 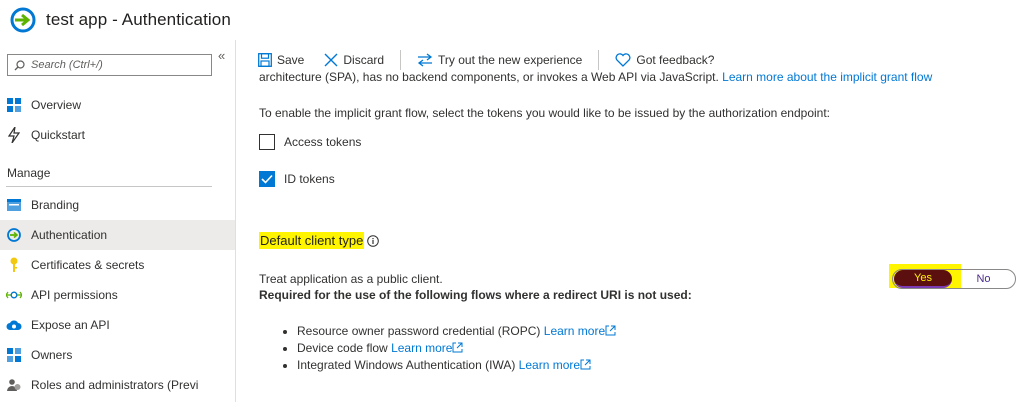 What do you see at coordinates (88, 265) in the screenshot?
I see `sidebar-item-label: Certificates & secrets` at bounding box center [88, 265].